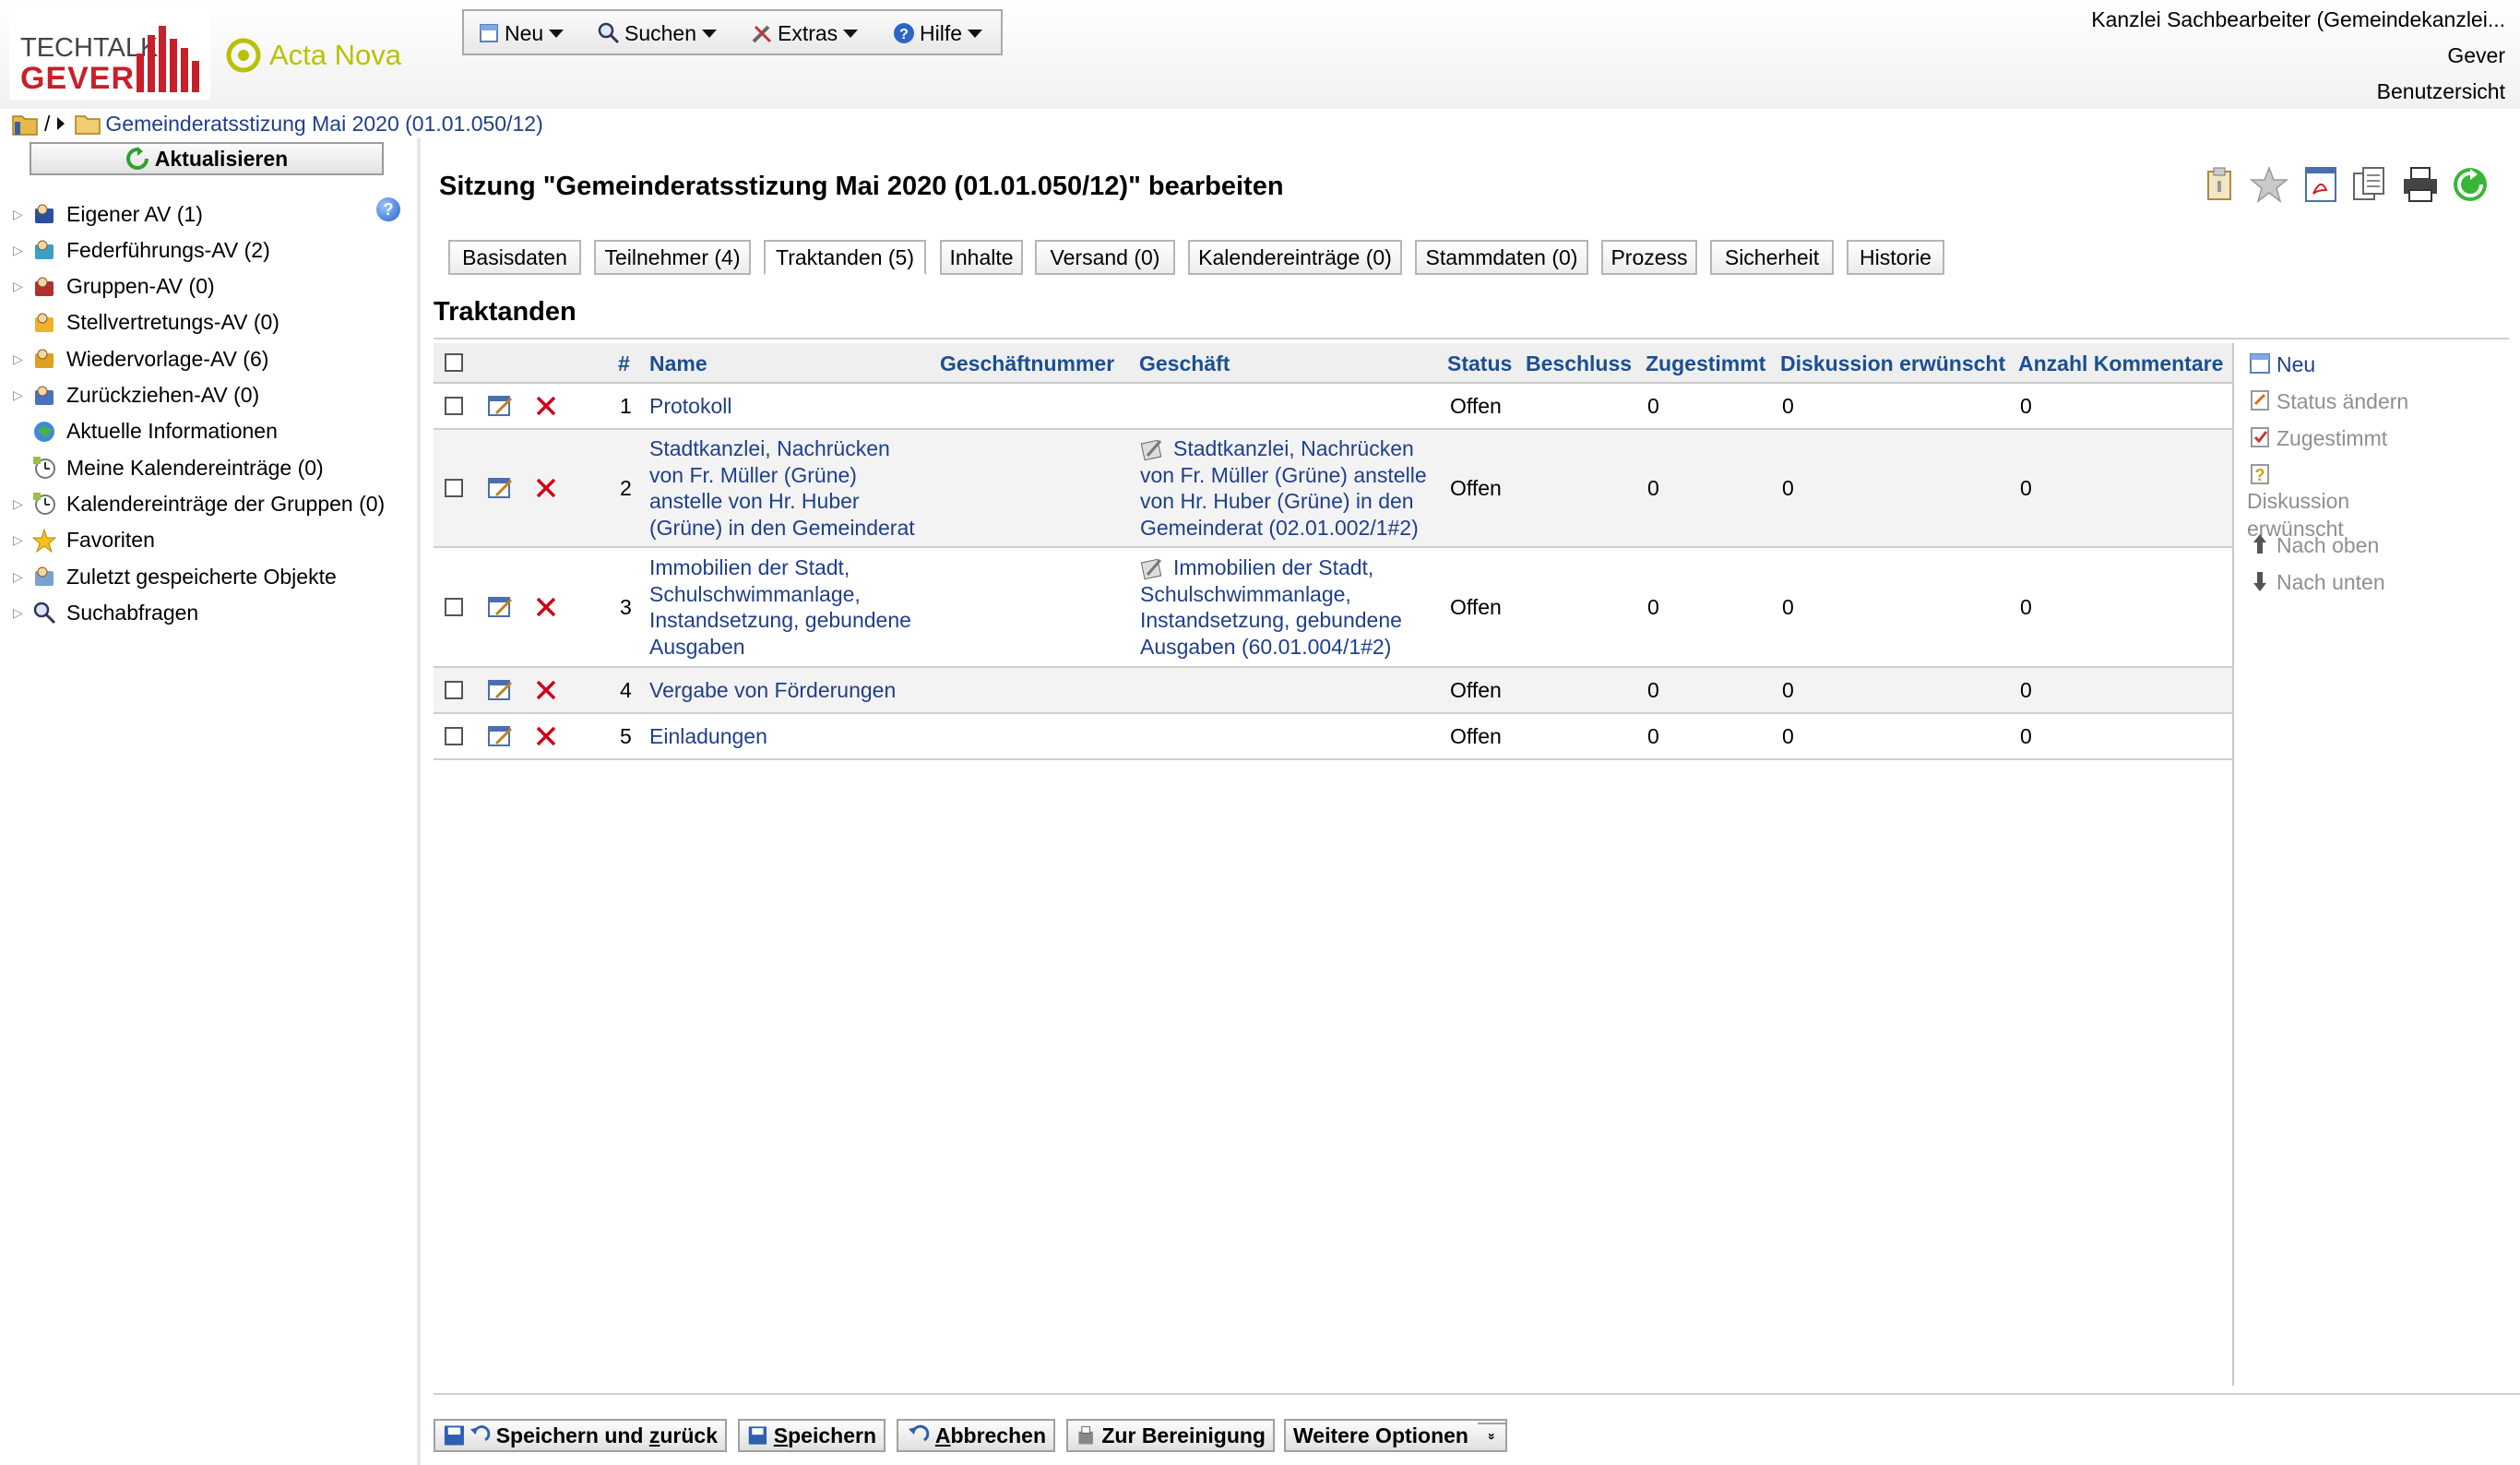  What do you see at coordinates (1027, 363) in the screenshot?
I see `col-geschaeftnummer: Geschäftnummer` at bounding box center [1027, 363].